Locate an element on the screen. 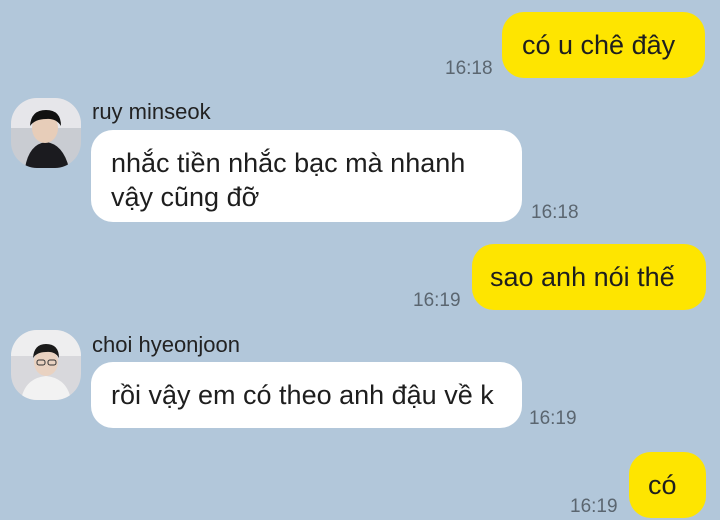  message-text-line: nhắc tiền nhắc bạc mà nhanh is located at coordinates (288, 163).